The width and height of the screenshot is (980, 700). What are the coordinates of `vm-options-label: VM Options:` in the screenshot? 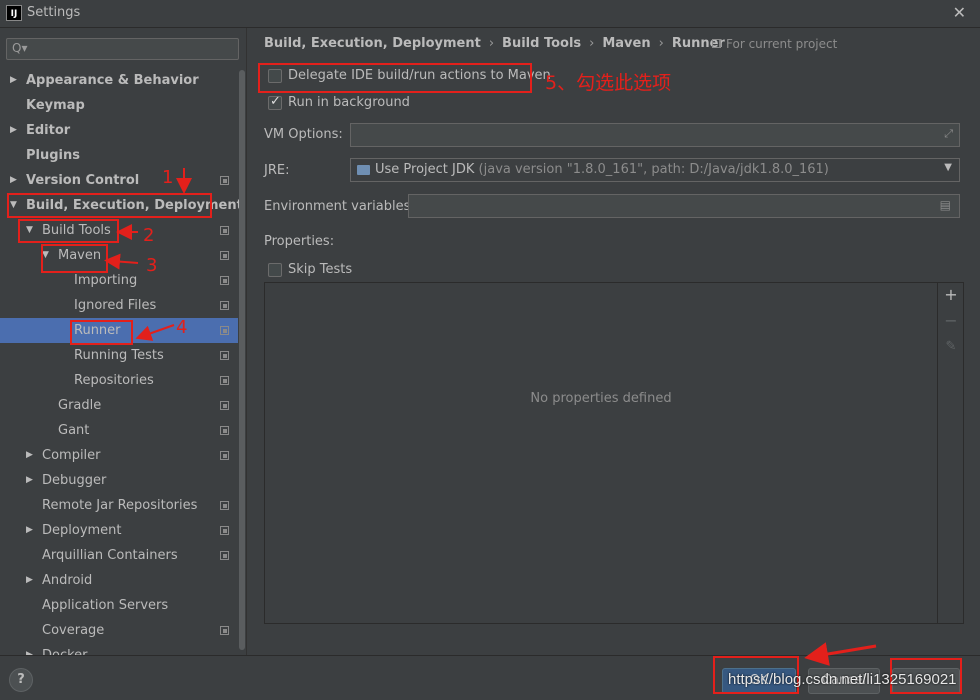 It's located at (303, 134).